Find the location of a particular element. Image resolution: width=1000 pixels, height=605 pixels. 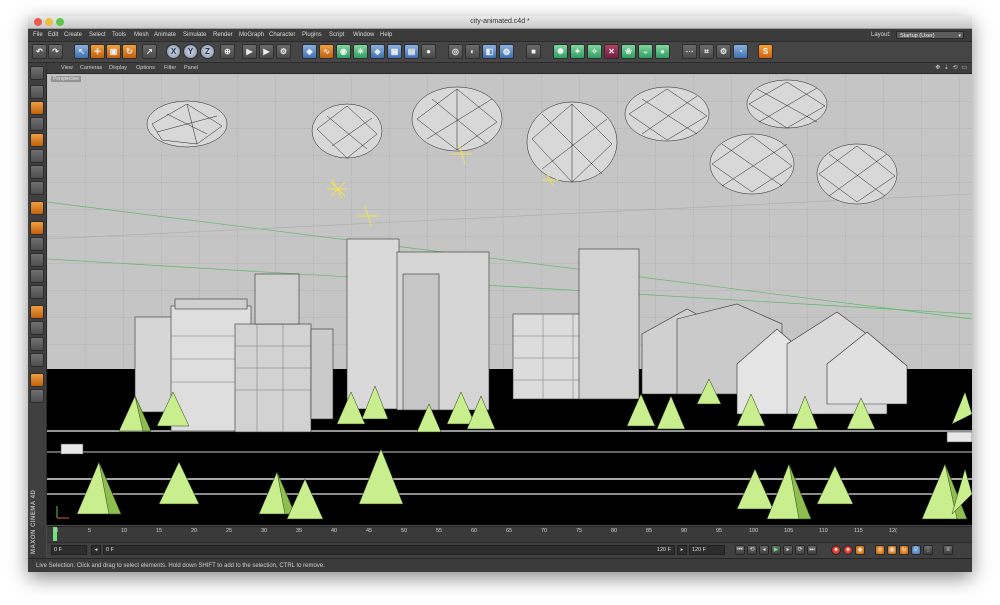

range-start-arrow-icon: ◂ is located at coordinates (96, 550).